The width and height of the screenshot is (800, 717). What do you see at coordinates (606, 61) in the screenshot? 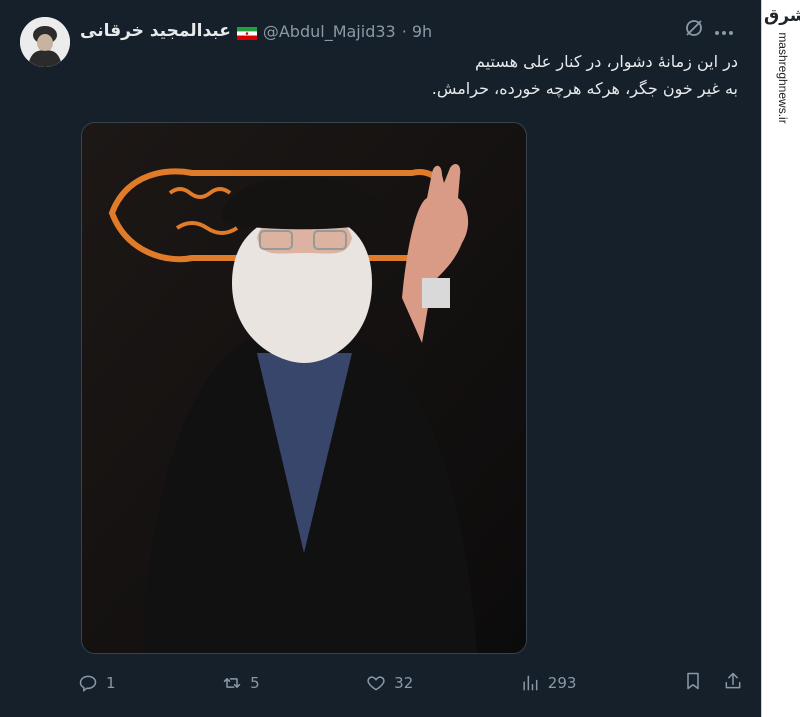
I see `tweet-text-line: در این زمانهٔ دشوار، در کنار علی هستیم` at bounding box center [606, 61].